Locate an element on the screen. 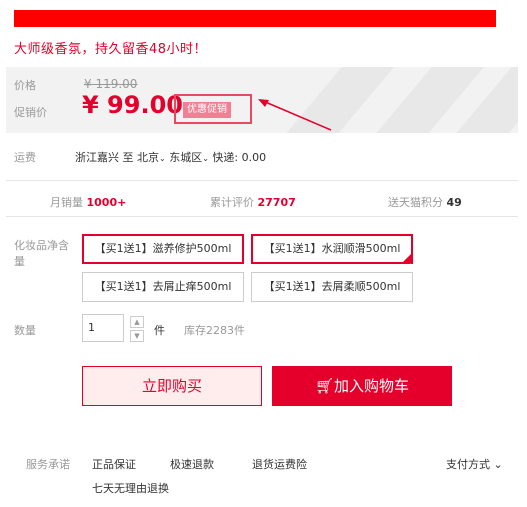 The height and width of the screenshot is (507, 527). cart-icon: 🛒︎ is located at coordinates (324, 386).